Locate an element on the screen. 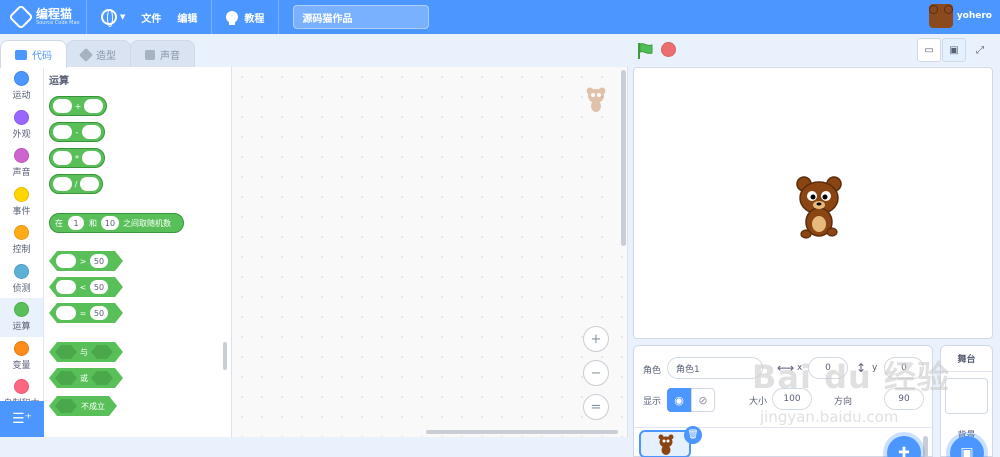  stage-thumbnail is located at coordinates (966, 396).